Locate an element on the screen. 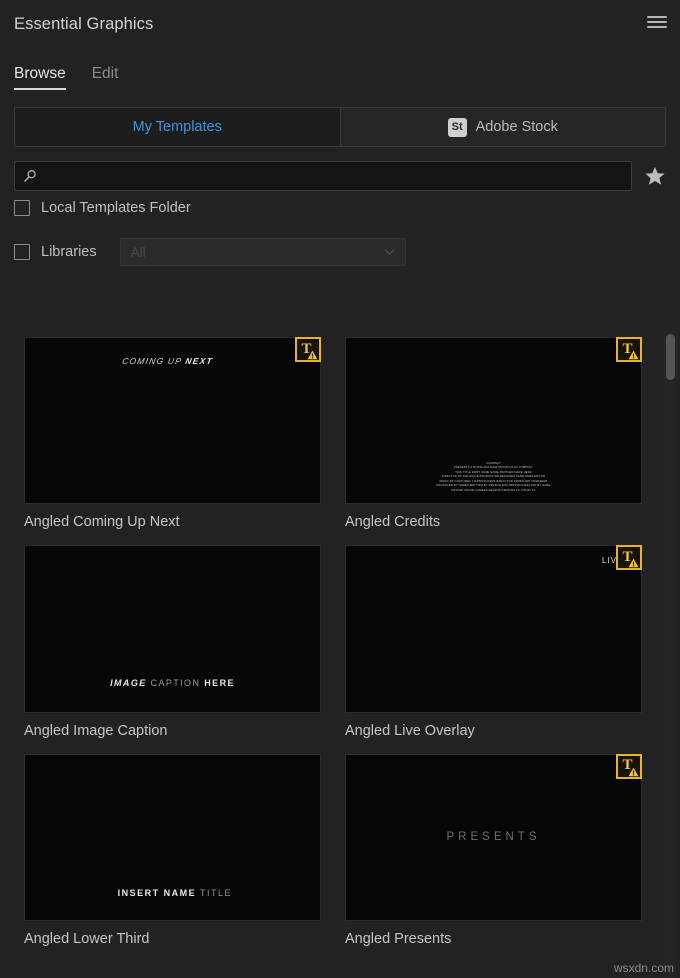  hamburger-menu-icon is located at coordinates (657, 22).